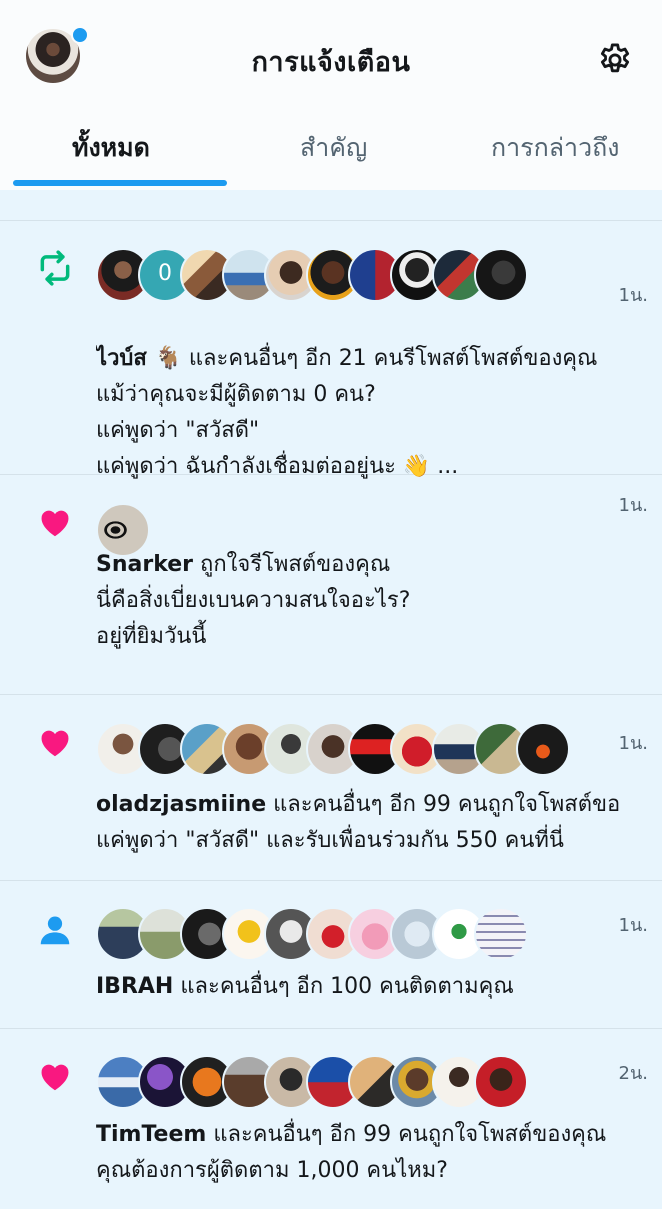  What do you see at coordinates (55, 268) in the screenshot?
I see `retweet-icon` at bounding box center [55, 268].